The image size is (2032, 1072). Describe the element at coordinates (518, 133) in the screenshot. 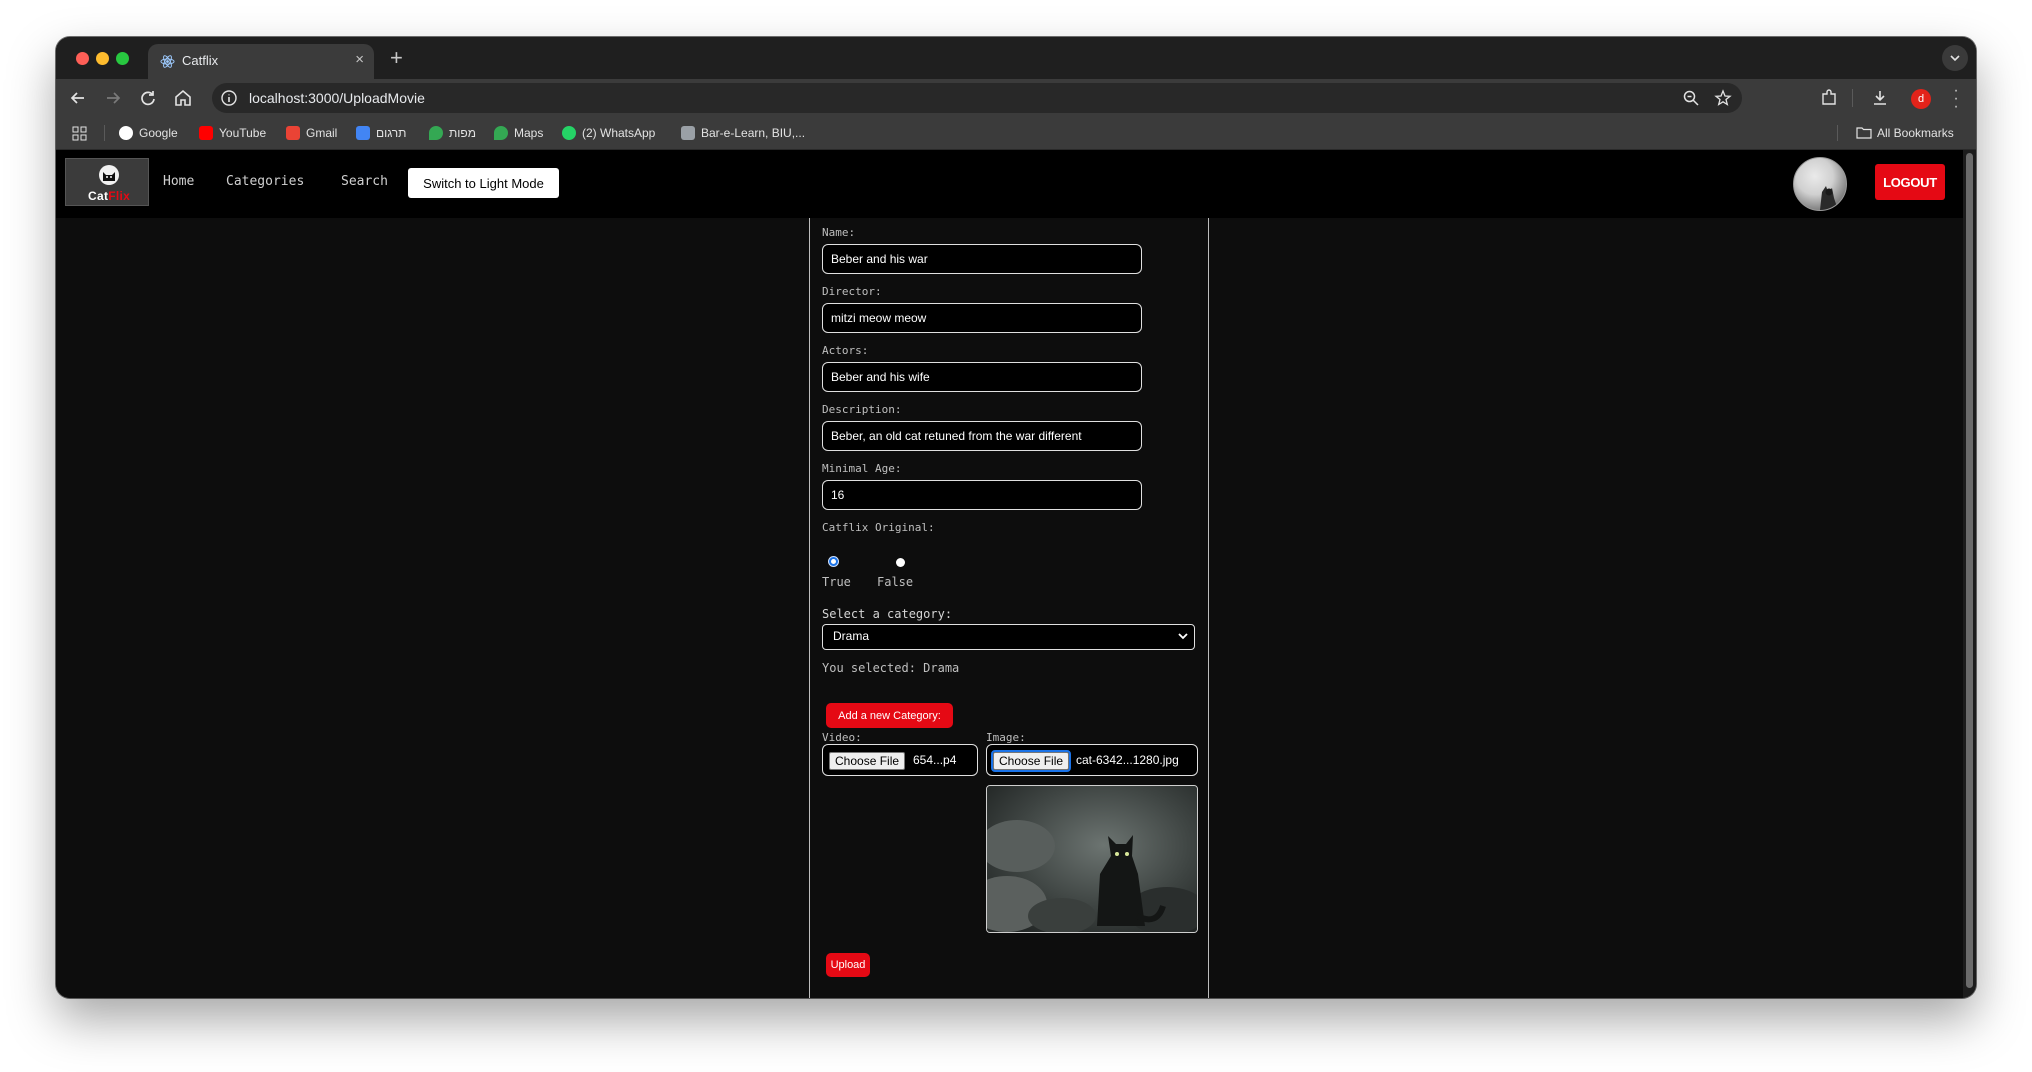

I see `bookmark-maps: Maps` at that location.